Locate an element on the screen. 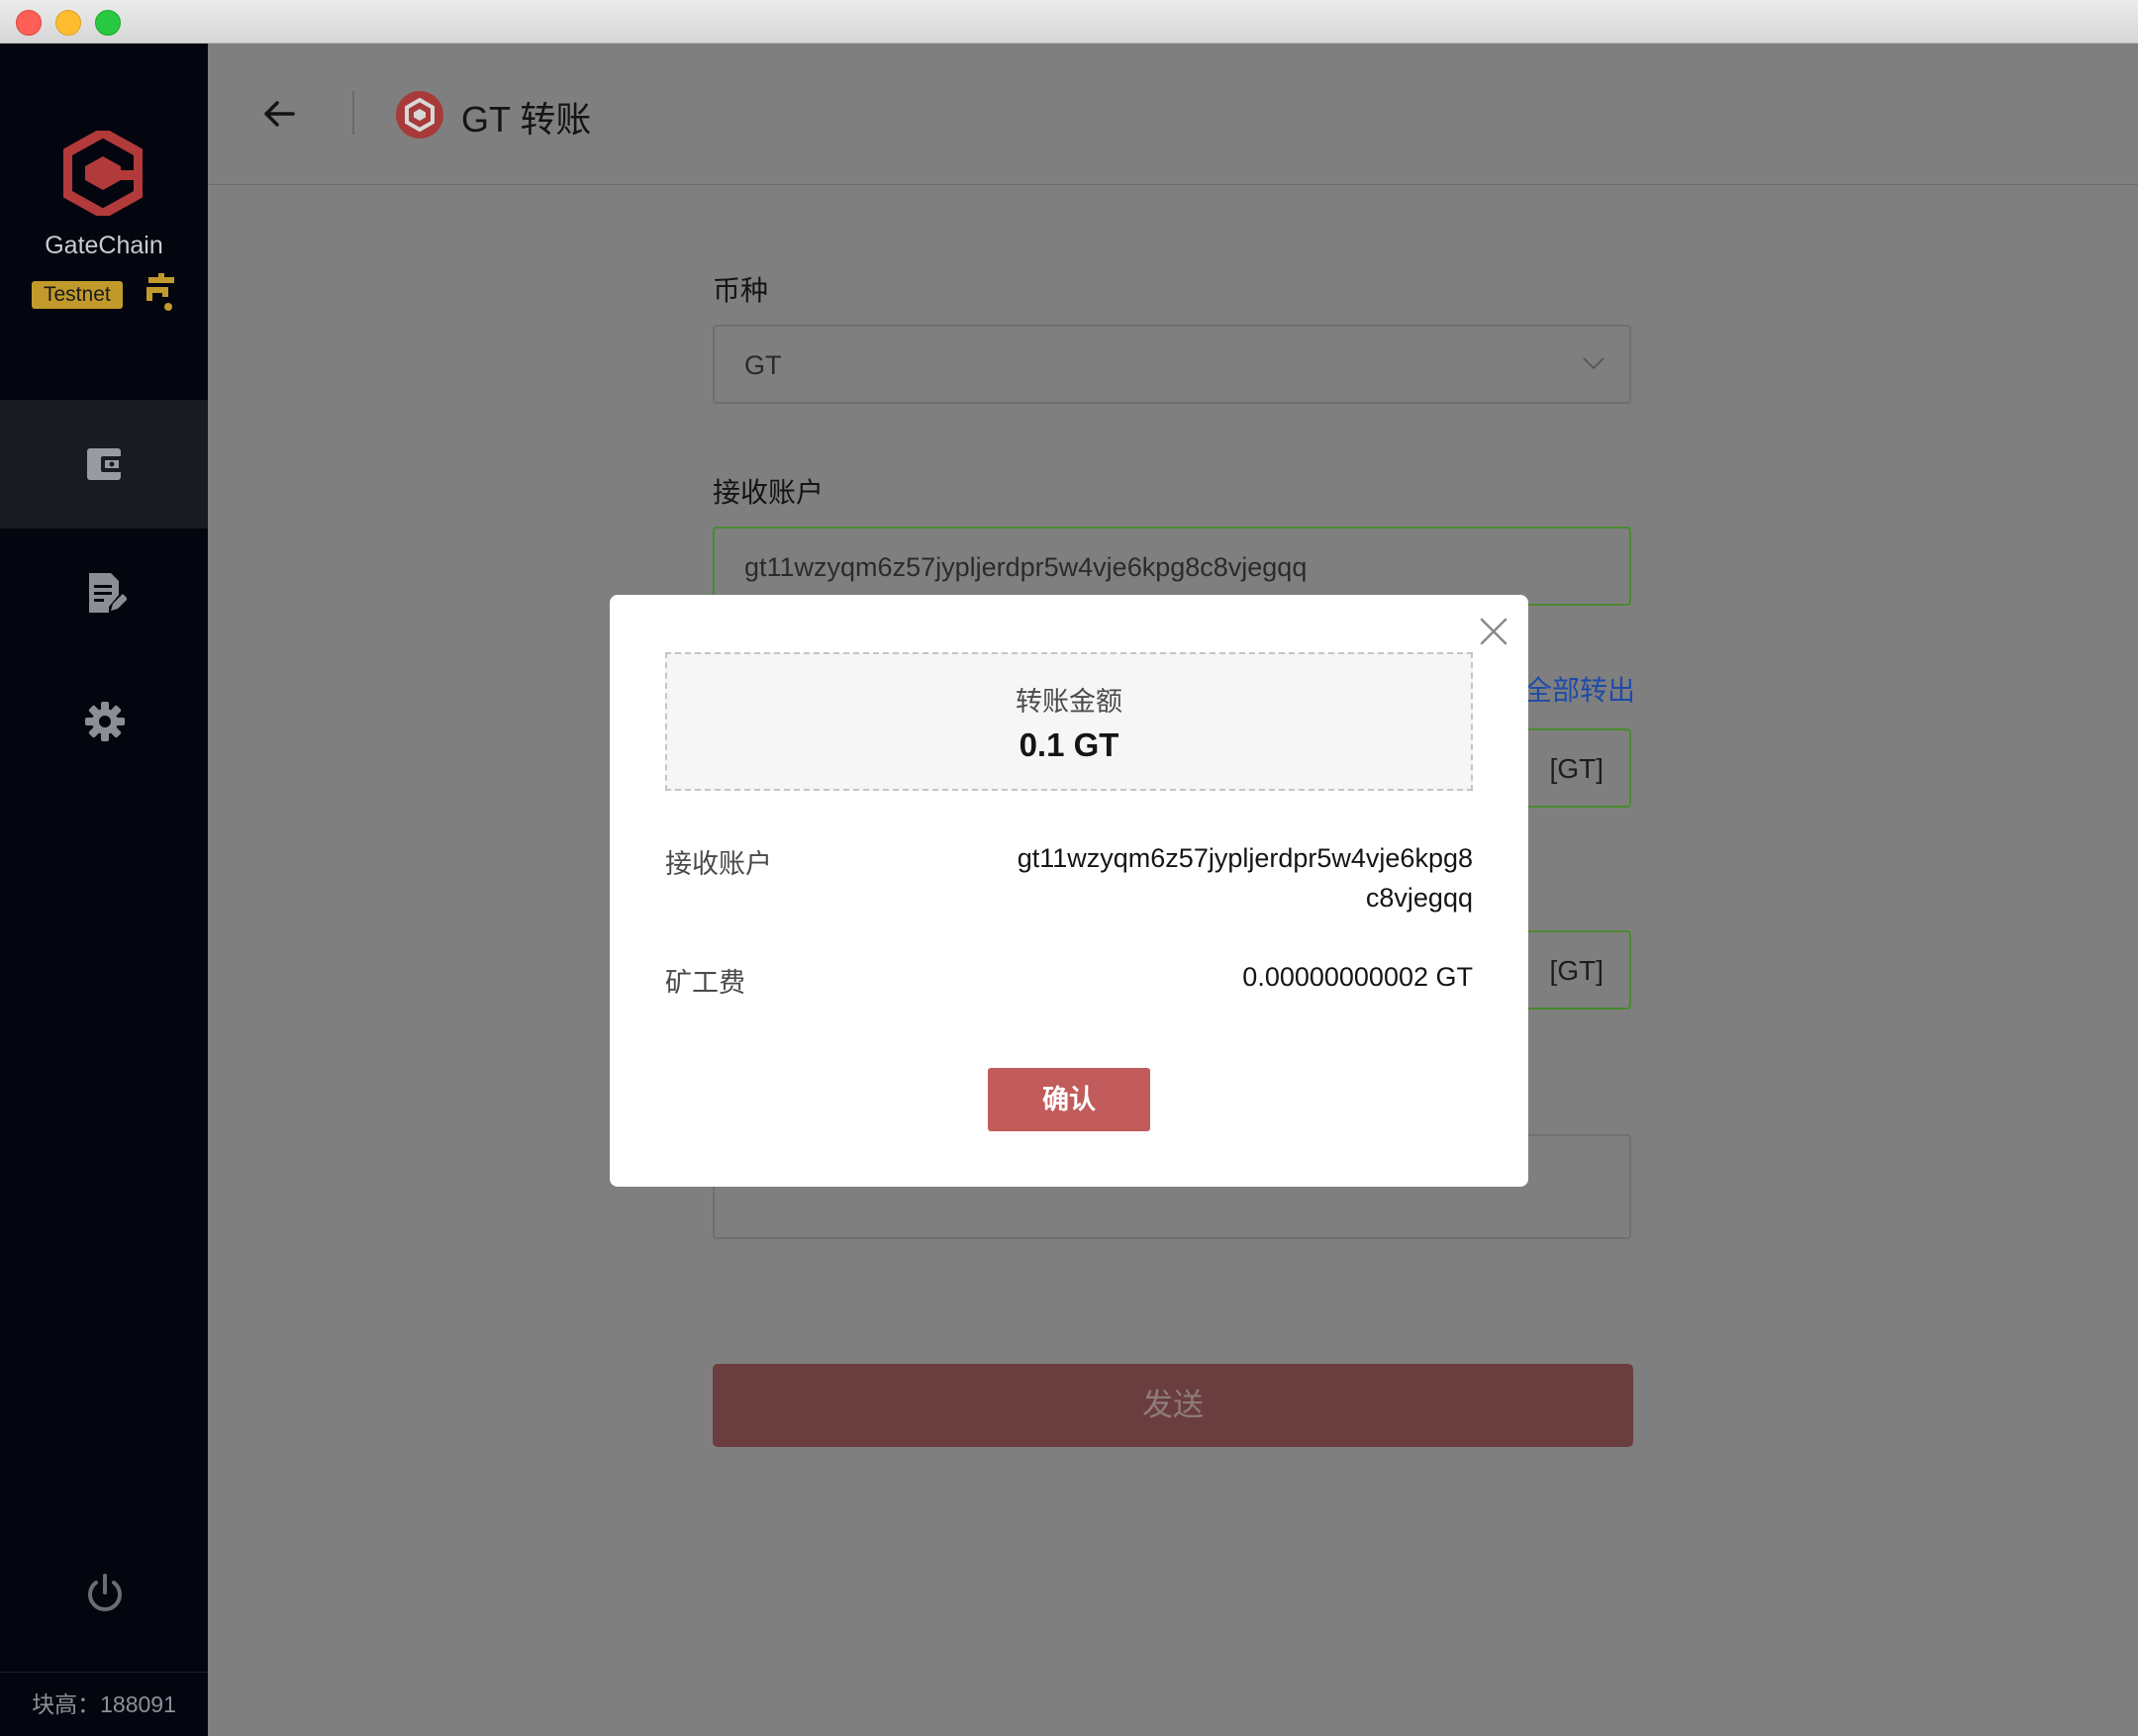  document-edit-icon is located at coordinates (108, 593).